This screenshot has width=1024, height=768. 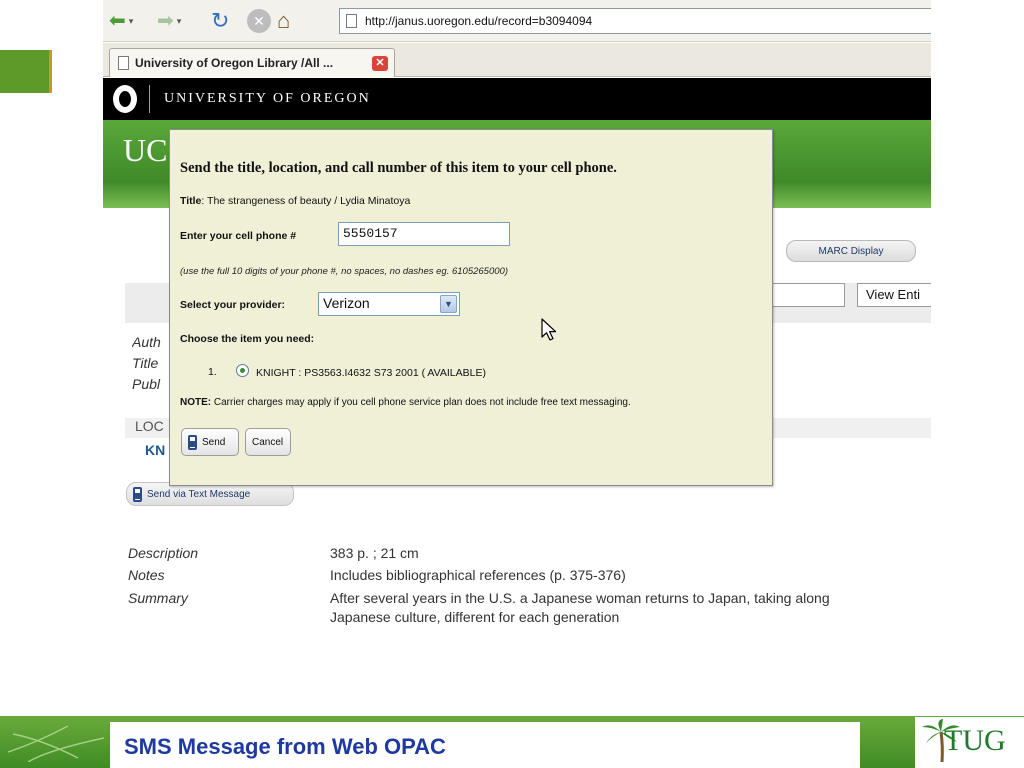 I want to click on tab-strip: University of Oregon Library /All ... ✕, so click(x=517, y=60).